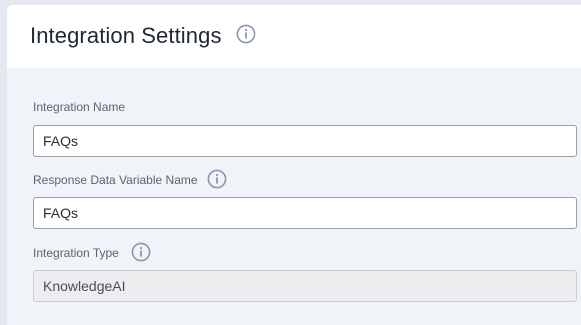 The image size is (581, 325). I want to click on integration-name-input, so click(305, 141).